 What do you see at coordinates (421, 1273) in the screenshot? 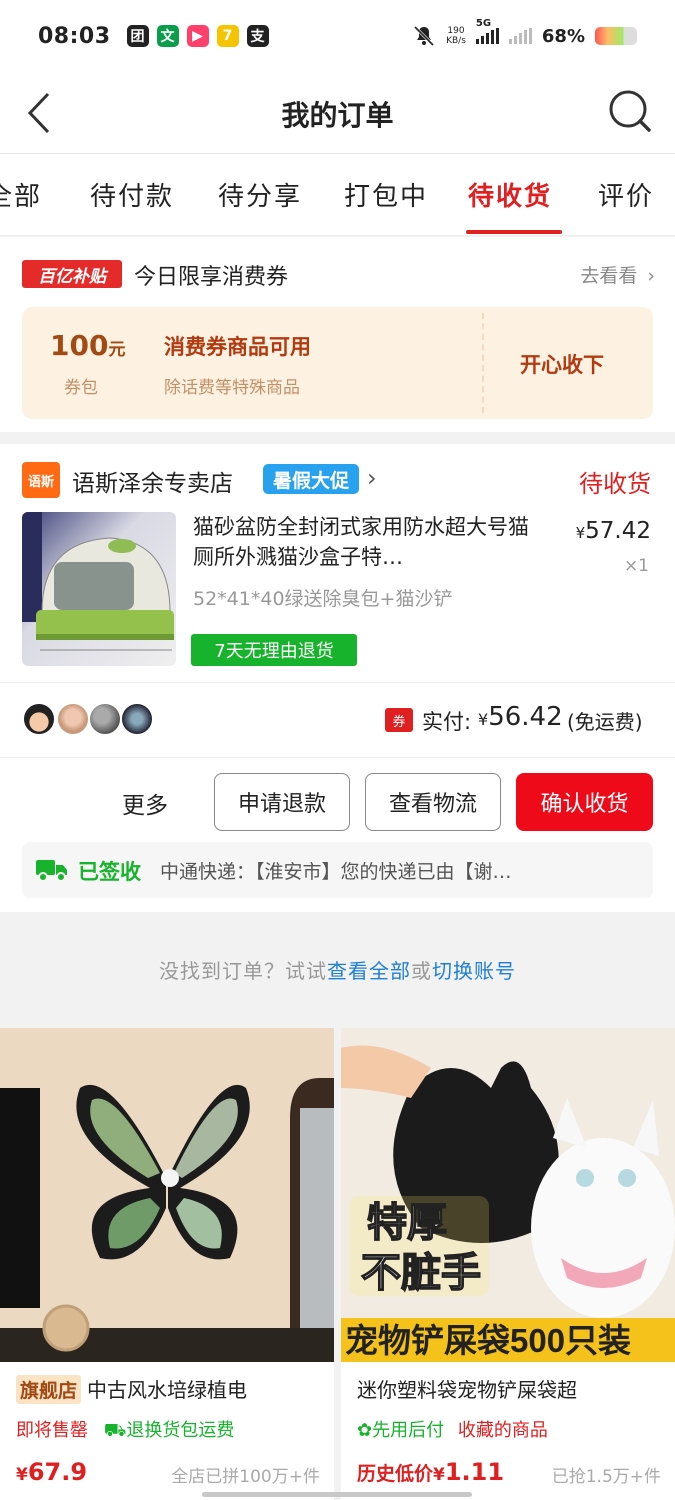
I see `img-text-clean: 不脏手` at bounding box center [421, 1273].